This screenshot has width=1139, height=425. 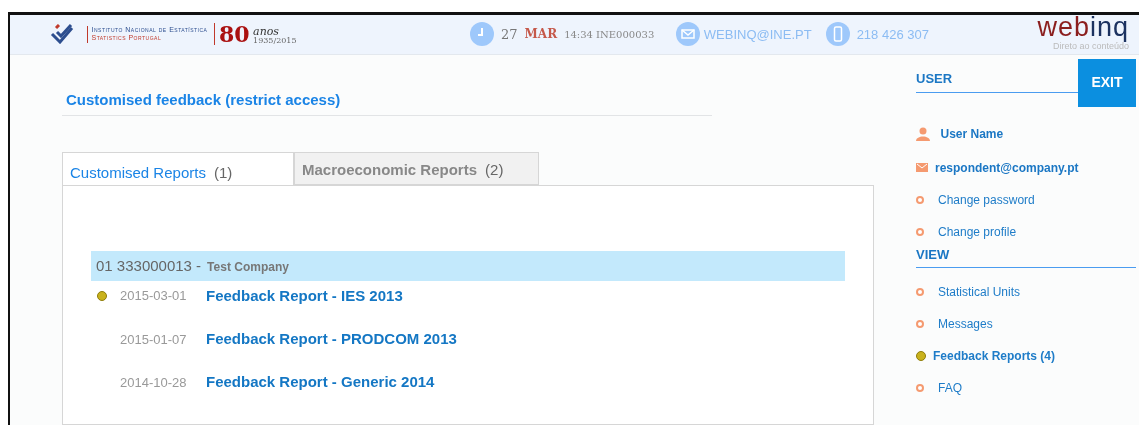 What do you see at coordinates (541, 35) in the screenshot?
I see `date-month: MAR` at bounding box center [541, 35].